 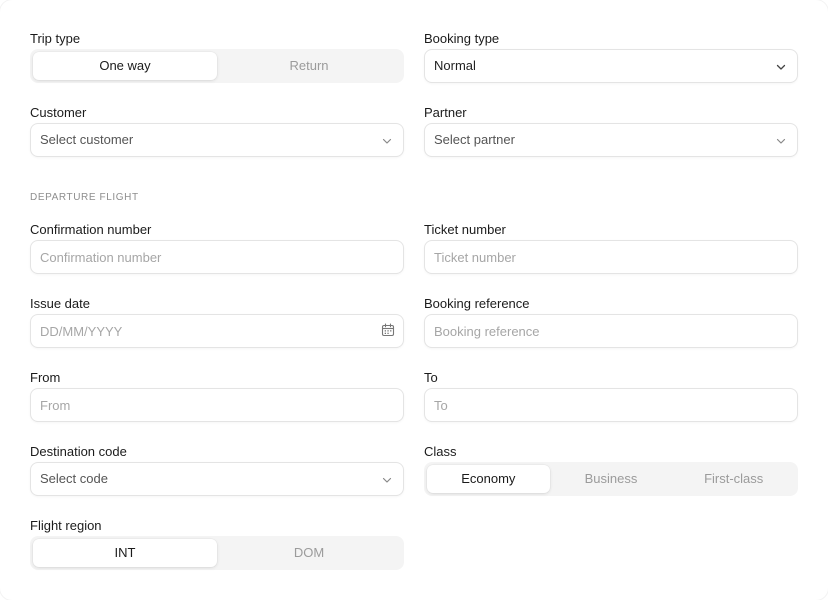 What do you see at coordinates (66, 525) in the screenshot?
I see `flight-region-label: Flight region` at bounding box center [66, 525].